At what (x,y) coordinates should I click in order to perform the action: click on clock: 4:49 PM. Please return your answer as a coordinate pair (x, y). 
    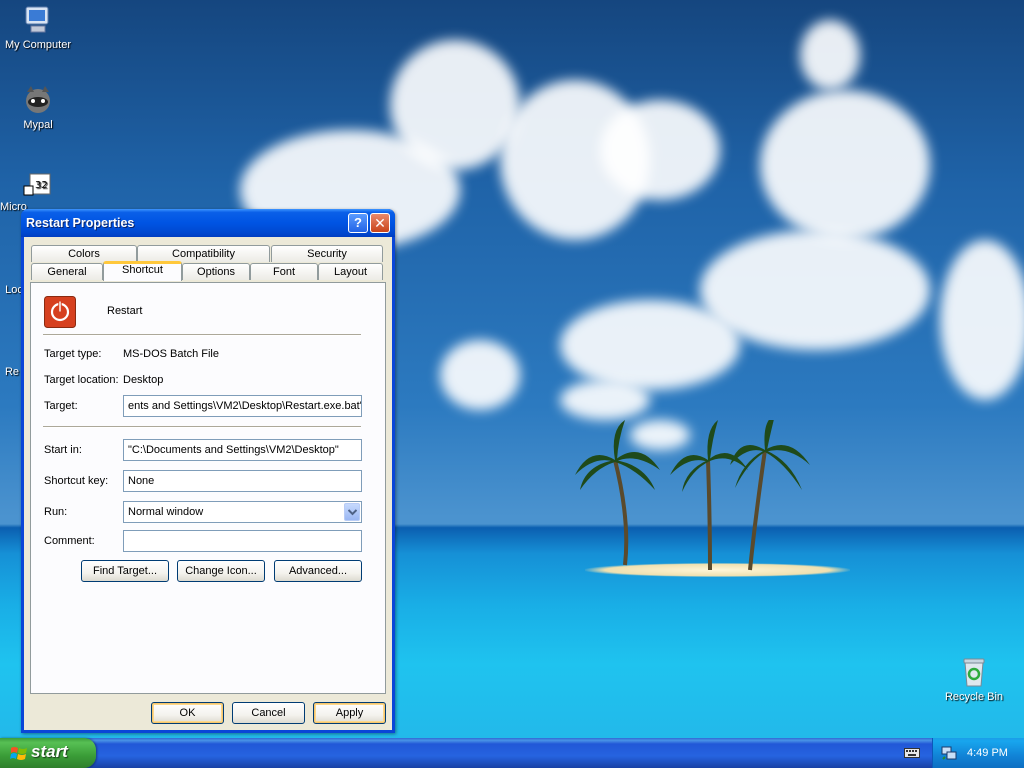
    Looking at the image, I should click on (987, 753).